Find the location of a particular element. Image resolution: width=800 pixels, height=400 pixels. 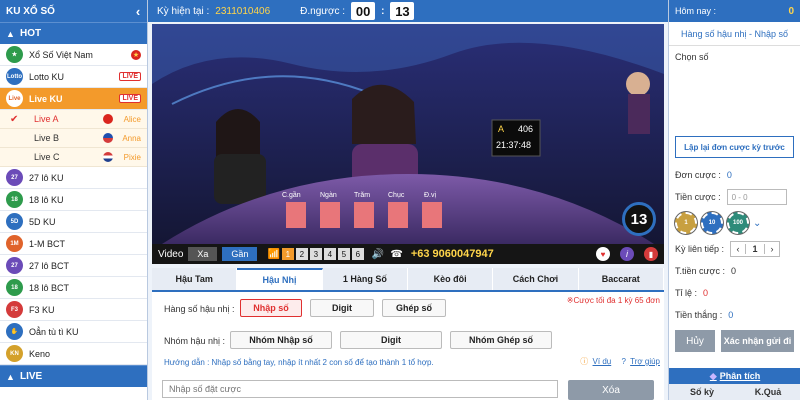

sidebar-item-label: Keno is located at coordinates (40, 353).